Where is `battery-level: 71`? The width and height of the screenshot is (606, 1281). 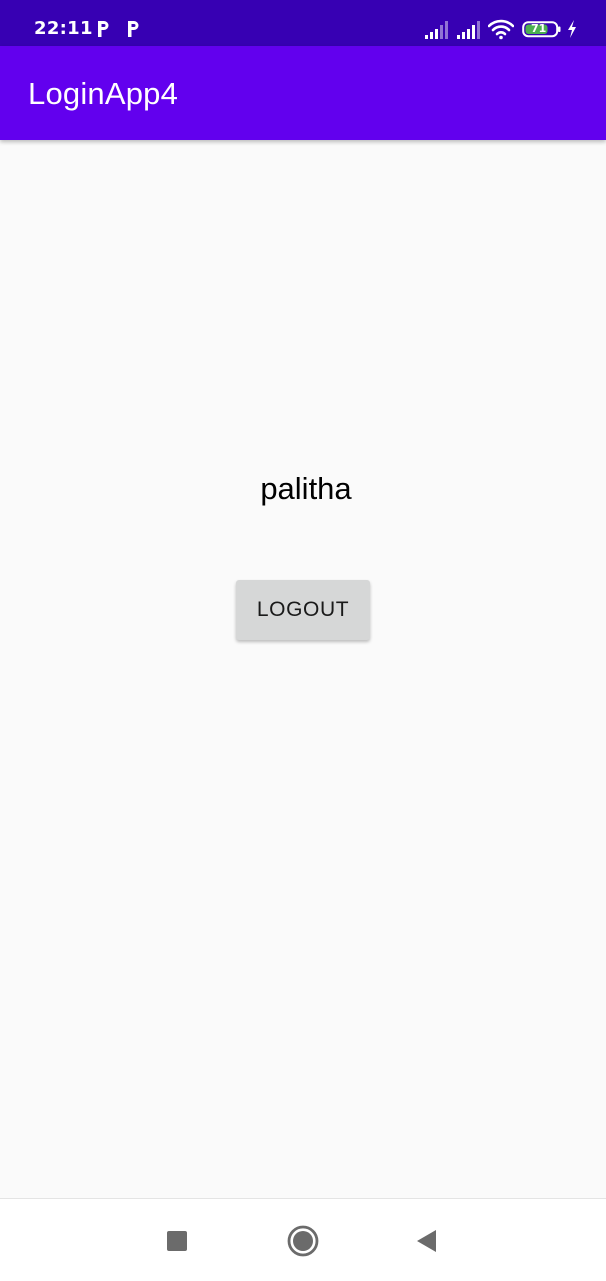
battery-level: 71 is located at coordinates (539, 28).